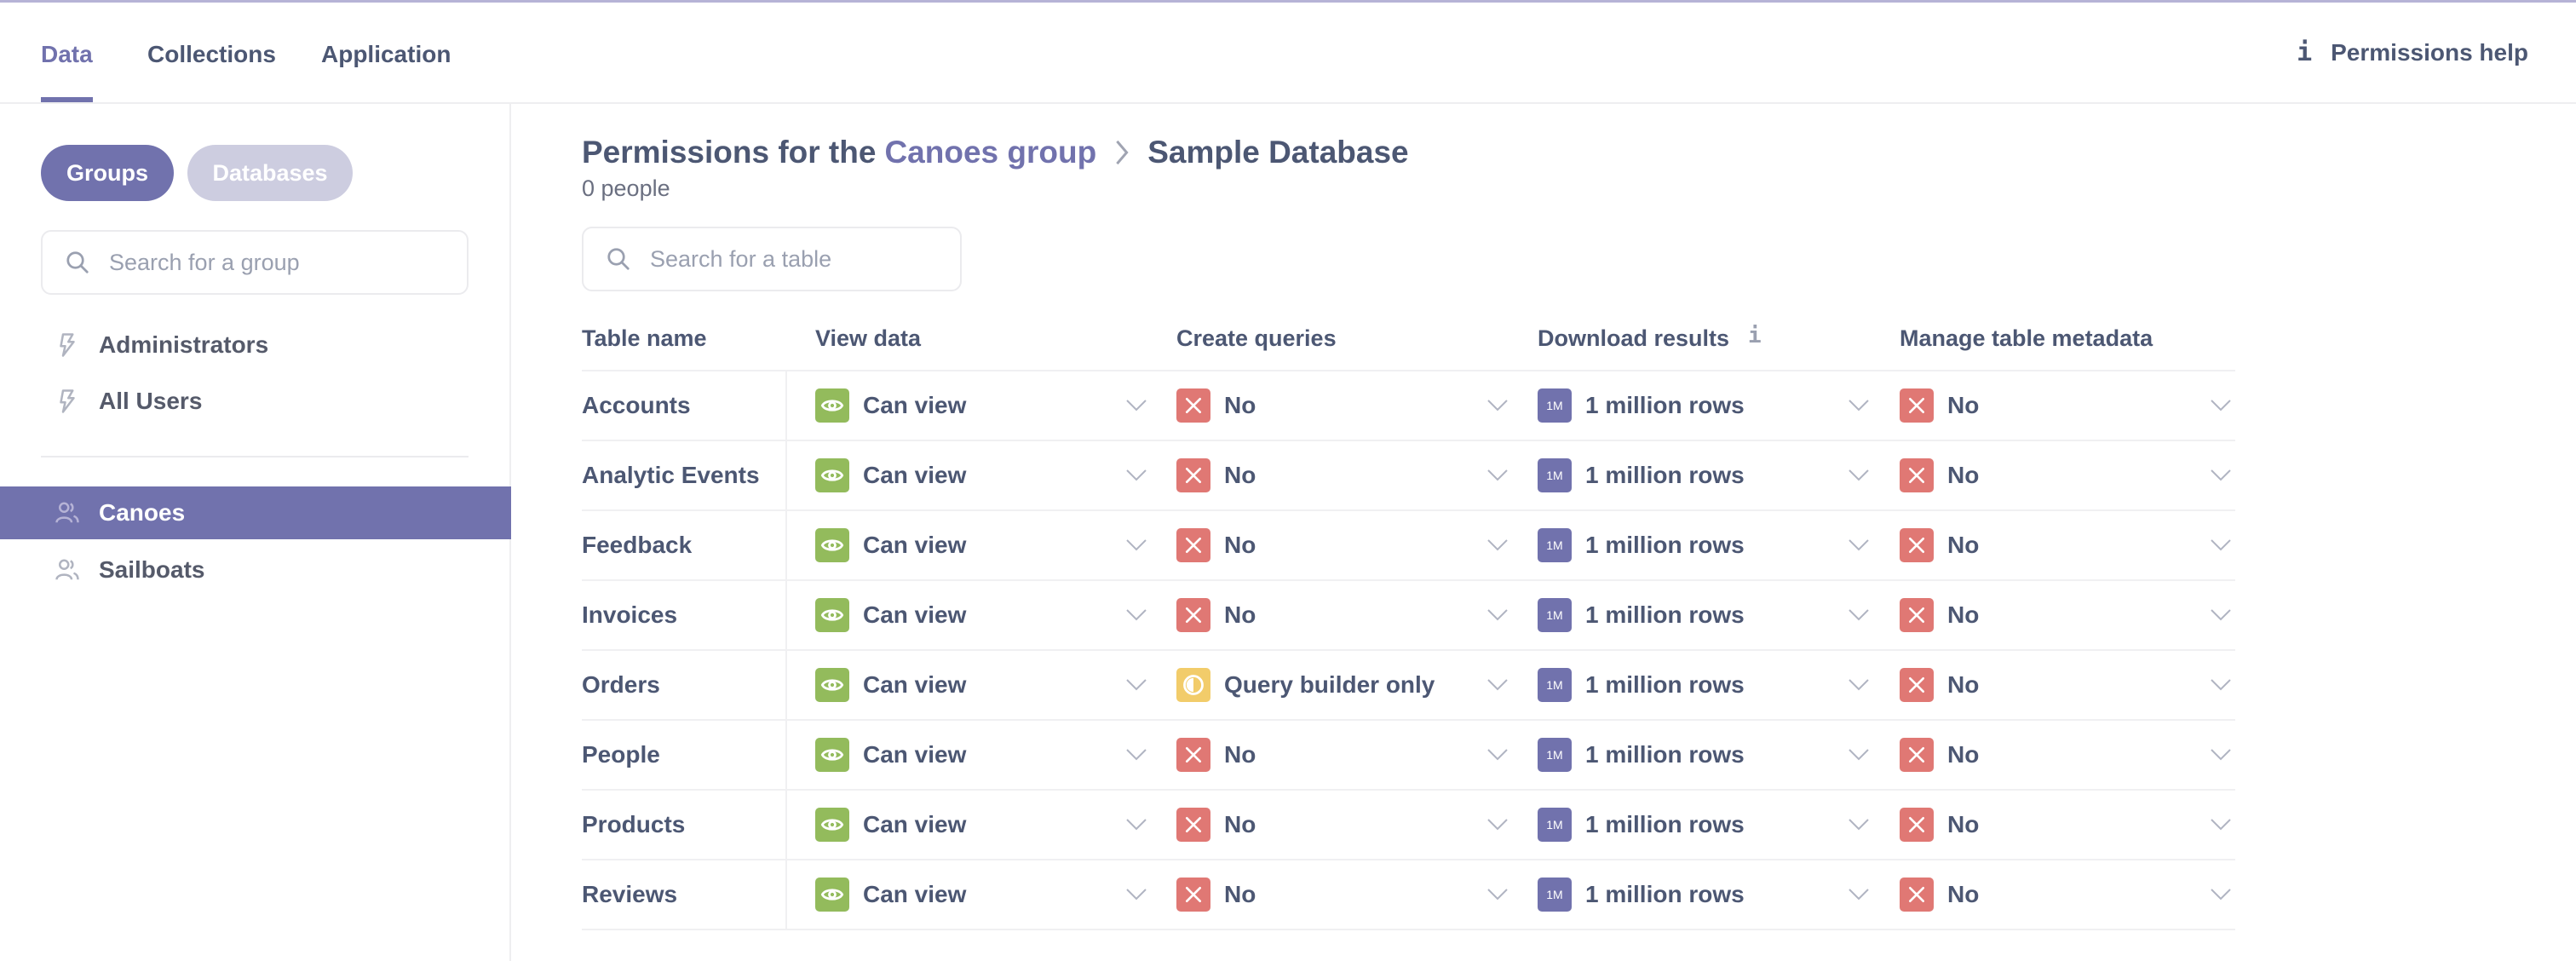 The width and height of the screenshot is (2576, 961). Describe the element at coordinates (645, 338) in the screenshot. I see `column-header-table-name: Table name` at that location.